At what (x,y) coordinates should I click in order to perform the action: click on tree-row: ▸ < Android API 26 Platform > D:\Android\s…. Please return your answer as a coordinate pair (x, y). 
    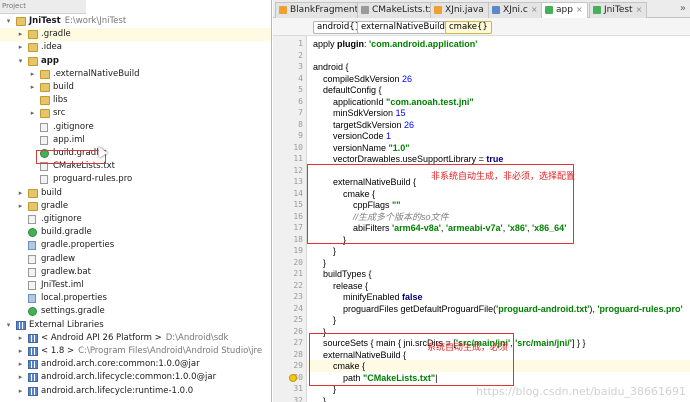
    Looking at the image, I should click on (135, 338).